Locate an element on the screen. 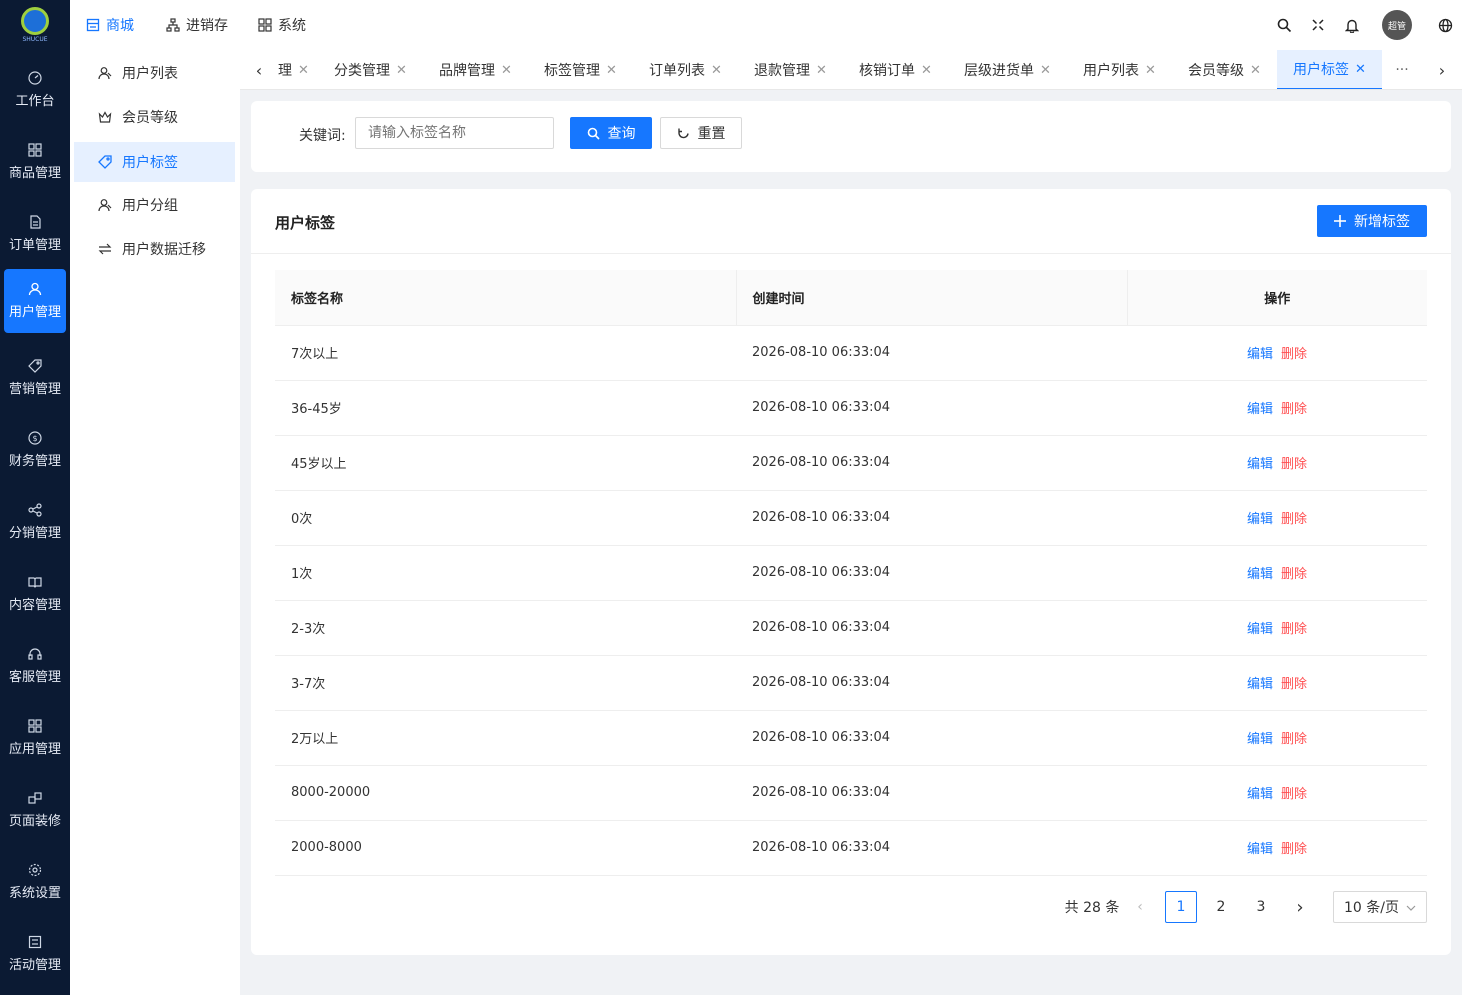  submenu-item-user-tag: 用户标签 is located at coordinates (154, 162).